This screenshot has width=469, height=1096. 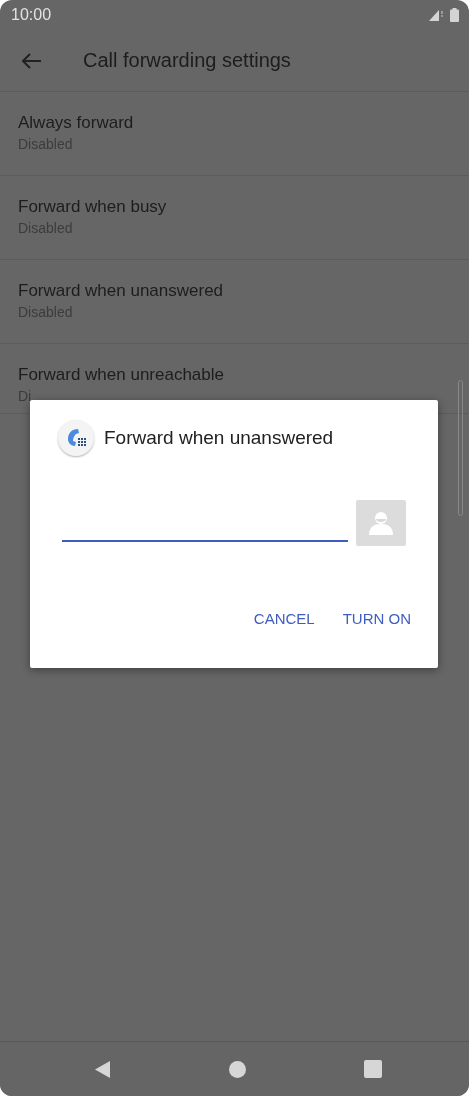 I want to click on dialog-title: Forward when unanswered, so click(x=219, y=438).